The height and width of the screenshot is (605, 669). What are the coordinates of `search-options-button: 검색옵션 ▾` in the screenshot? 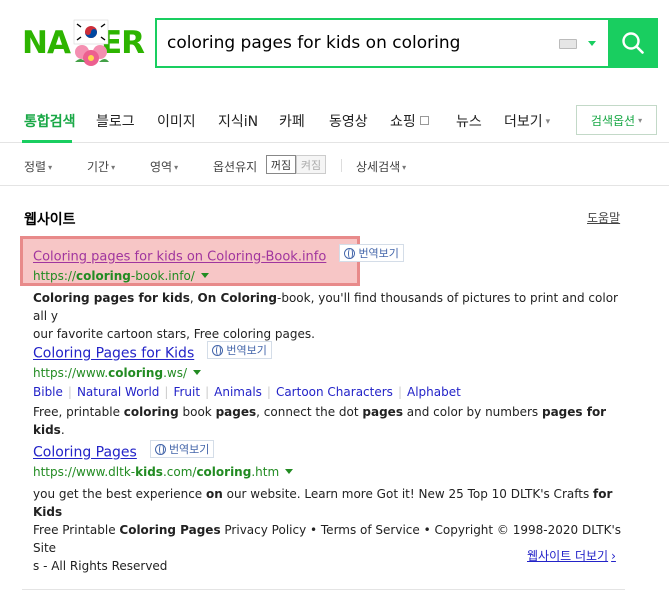 It's located at (616, 120).